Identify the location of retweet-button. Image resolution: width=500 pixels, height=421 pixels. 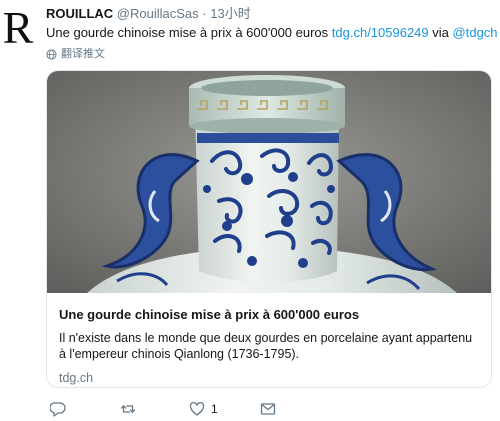
(128, 409).